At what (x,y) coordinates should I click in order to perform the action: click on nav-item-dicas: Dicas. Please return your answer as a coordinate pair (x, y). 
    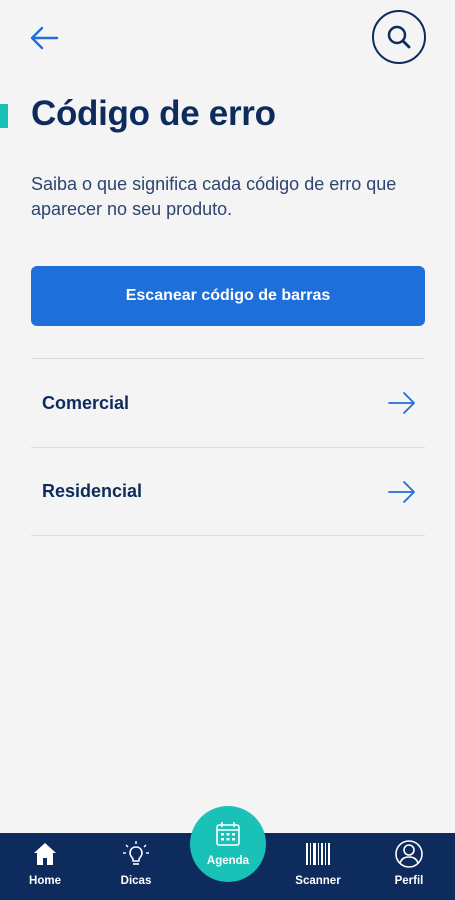
    Looking at the image, I should click on (136, 868).